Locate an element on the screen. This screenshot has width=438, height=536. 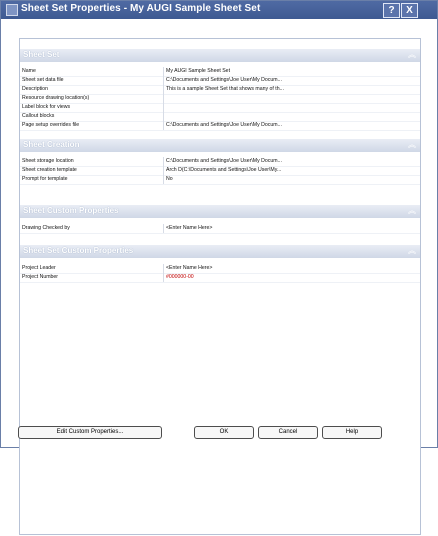
property-name: Label block for views is located at coordinates (46, 107).